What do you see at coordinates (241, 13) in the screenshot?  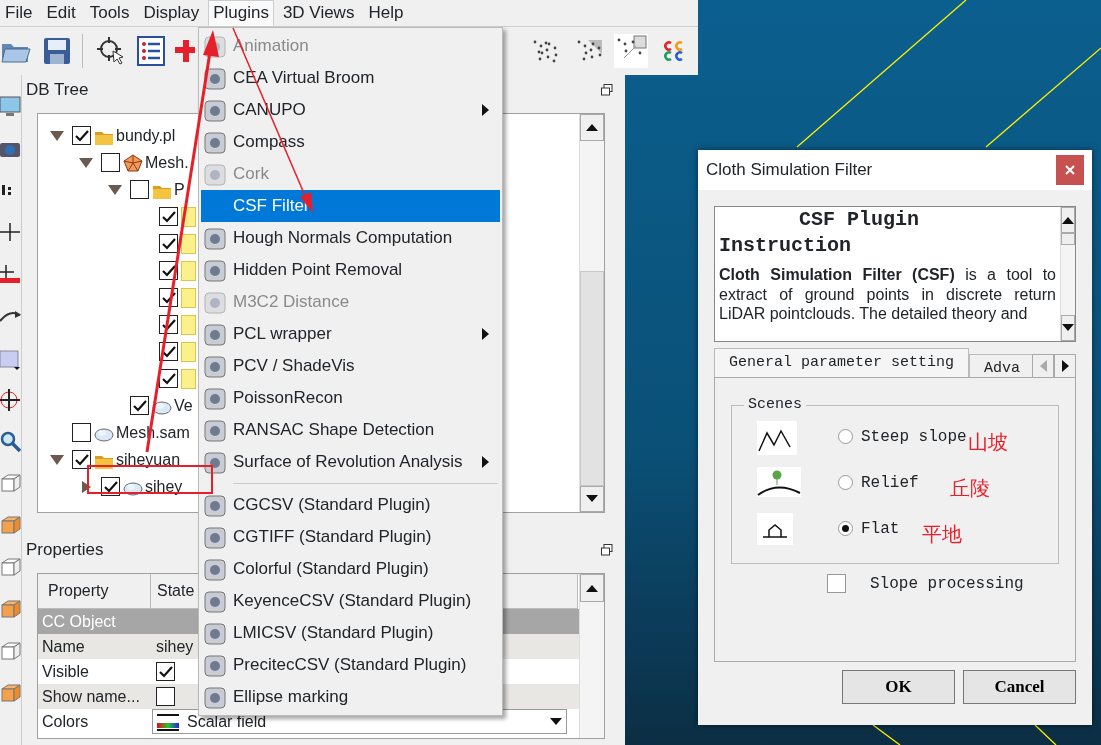 I see `menu-item: Plugins` at bounding box center [241, 13].